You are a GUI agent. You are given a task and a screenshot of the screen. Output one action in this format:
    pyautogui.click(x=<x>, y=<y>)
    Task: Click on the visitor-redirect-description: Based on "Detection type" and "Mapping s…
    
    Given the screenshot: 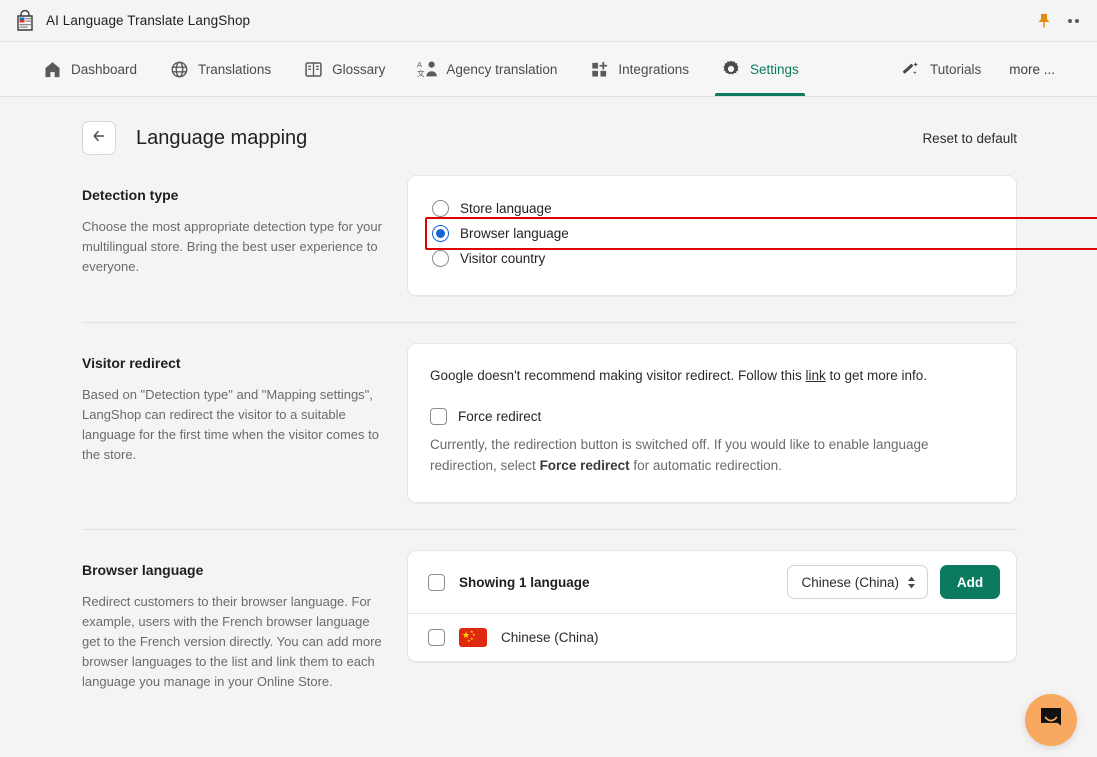 What is the action you would take?
    pyautogui.click(x=230, y=424)
    